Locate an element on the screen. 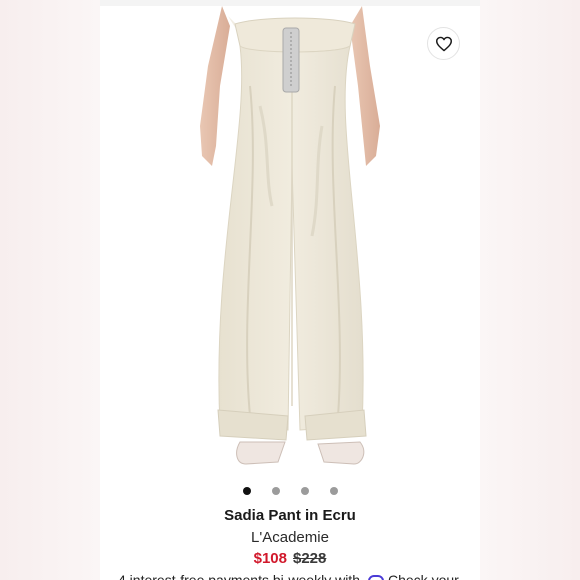 This screenshot has height=580, width=580. product-title: Sadia Pant in Ecru is located at coordinates (290, 515).